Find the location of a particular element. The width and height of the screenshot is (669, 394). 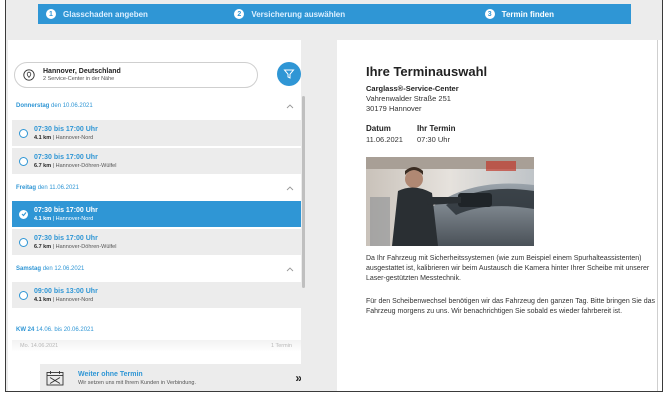

day-header-friday: Freitag den 11.06.2021 is located at coordinates (155, 188).